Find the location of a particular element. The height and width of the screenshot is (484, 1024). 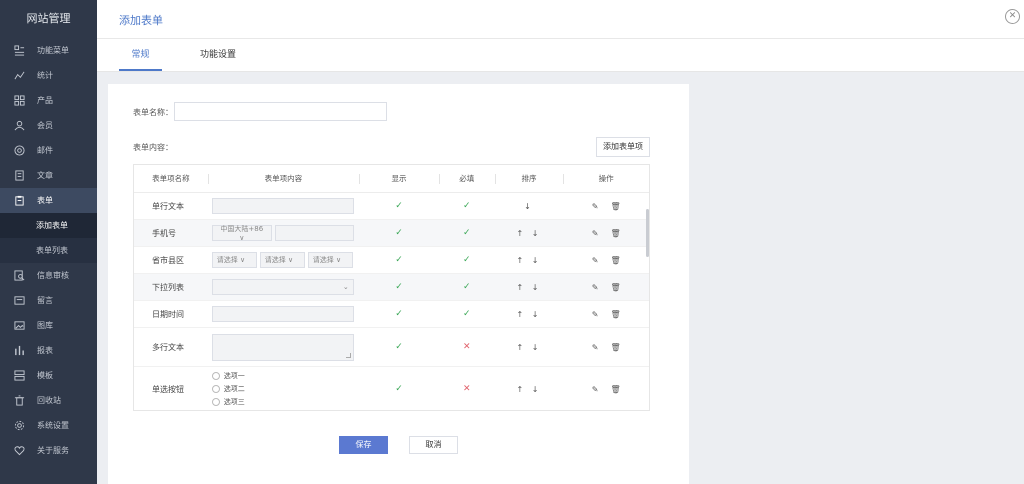

user-icon is located at coordinates (19, 126).